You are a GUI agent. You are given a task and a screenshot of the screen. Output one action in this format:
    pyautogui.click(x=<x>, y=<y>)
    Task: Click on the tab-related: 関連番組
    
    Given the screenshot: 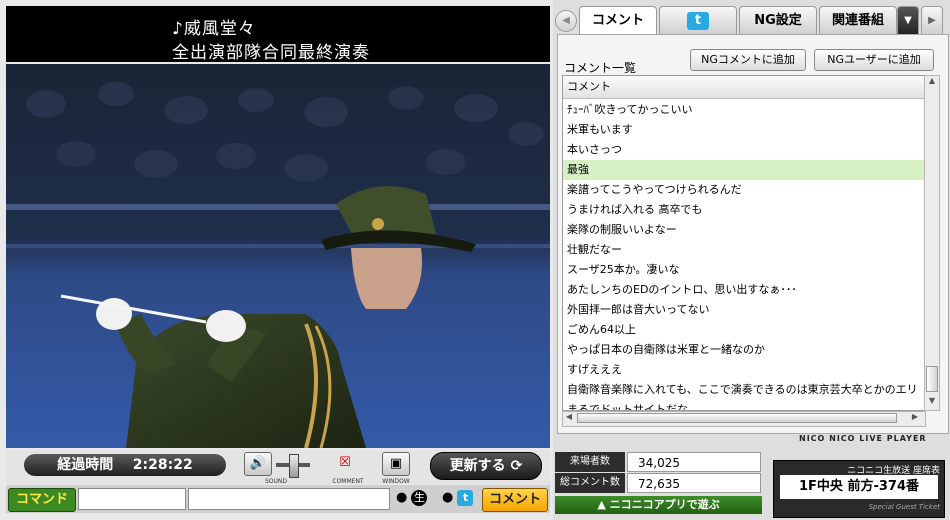 What is the action you would take?
    pyautogui.click(x=858, y=20)
    